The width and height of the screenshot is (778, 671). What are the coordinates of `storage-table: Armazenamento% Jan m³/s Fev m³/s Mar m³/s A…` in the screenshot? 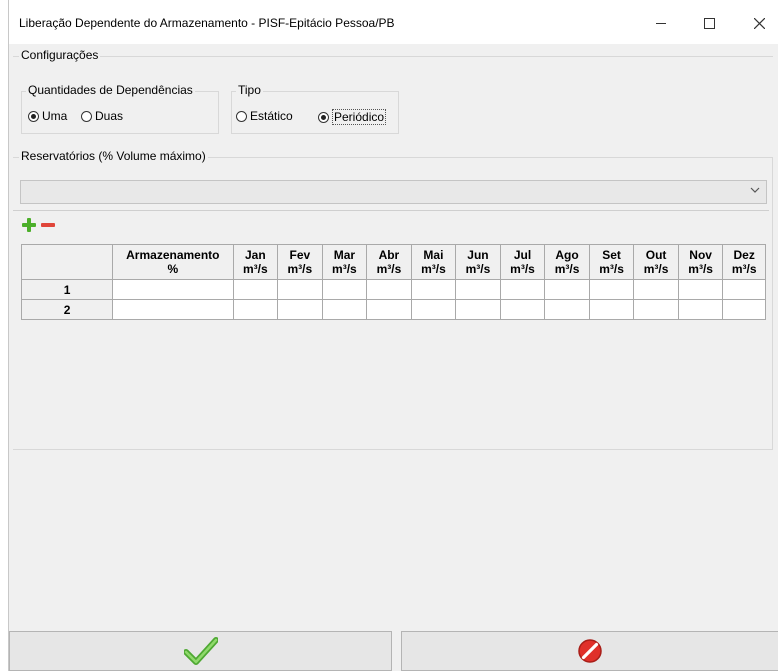 It's located at (393, 282).